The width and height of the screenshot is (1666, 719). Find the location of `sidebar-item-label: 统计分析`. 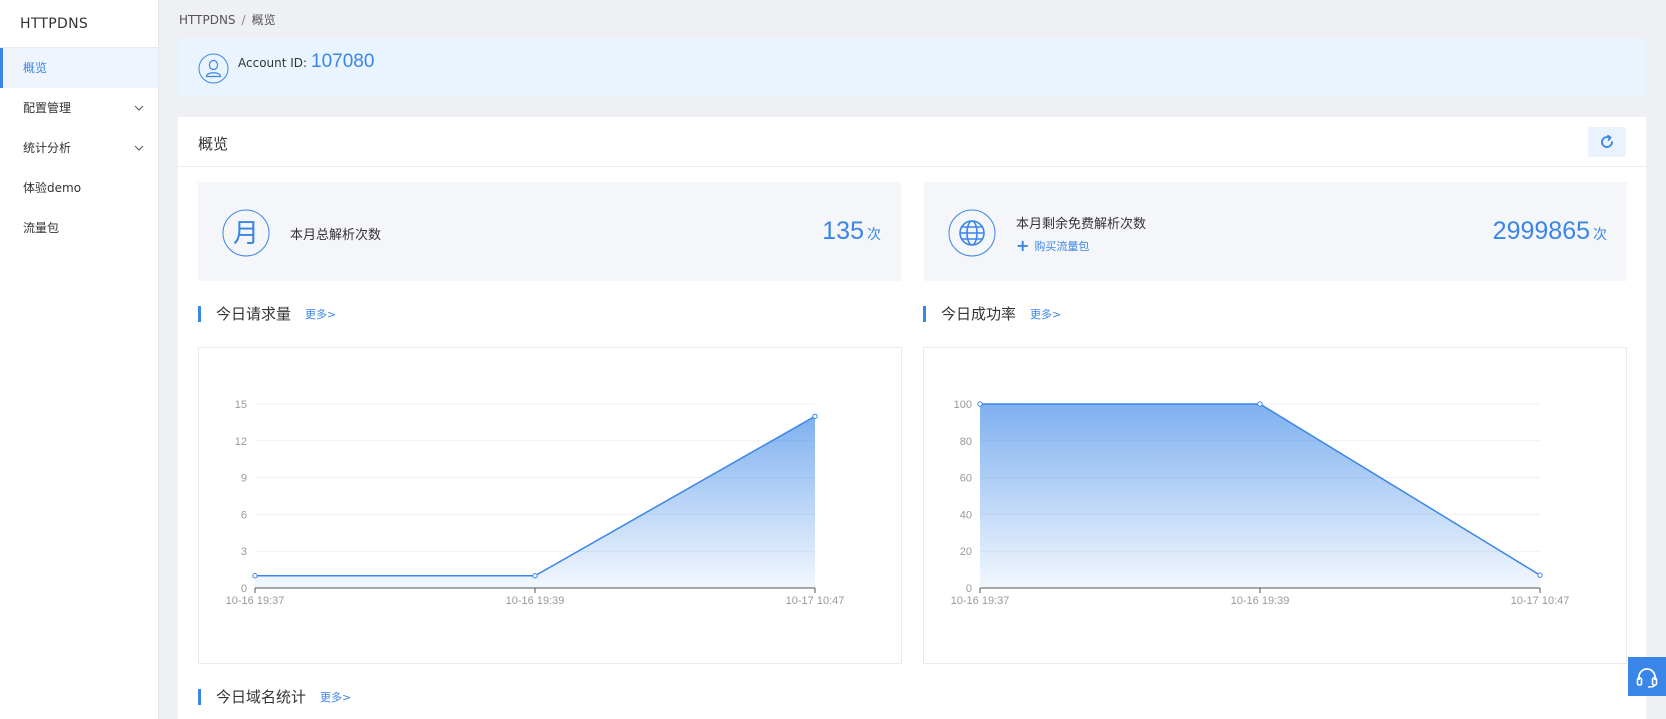

sidebar-item-label: 统计分析 is located at coordinates (47, 148).